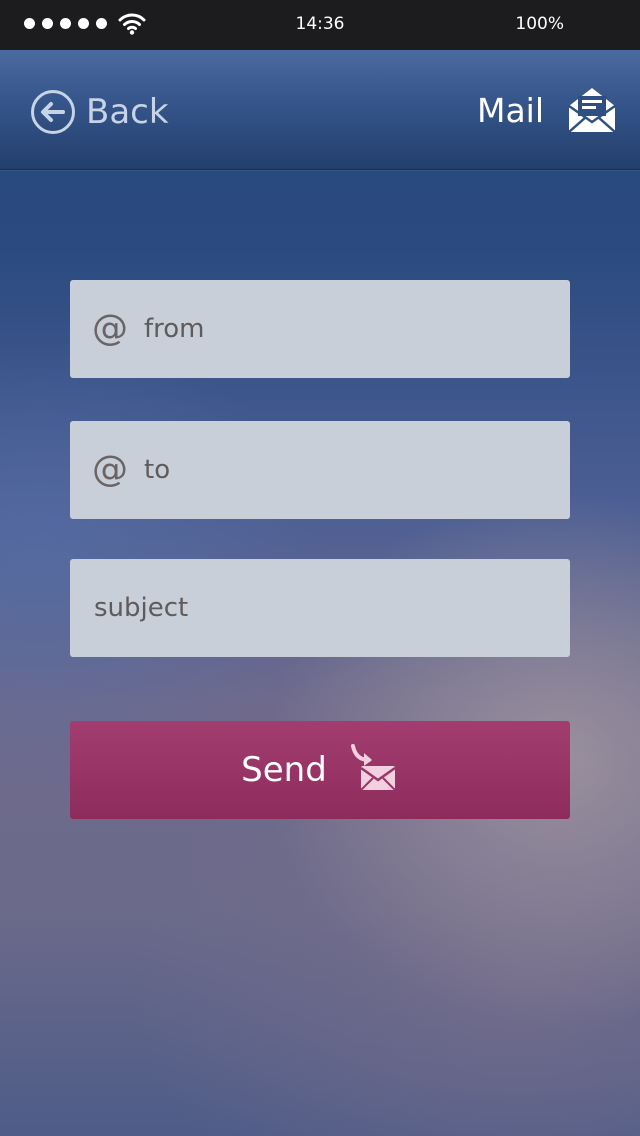 This screenshot has height=1136, width=640. I want to click on nav-title: Mail, so click(510, 110).